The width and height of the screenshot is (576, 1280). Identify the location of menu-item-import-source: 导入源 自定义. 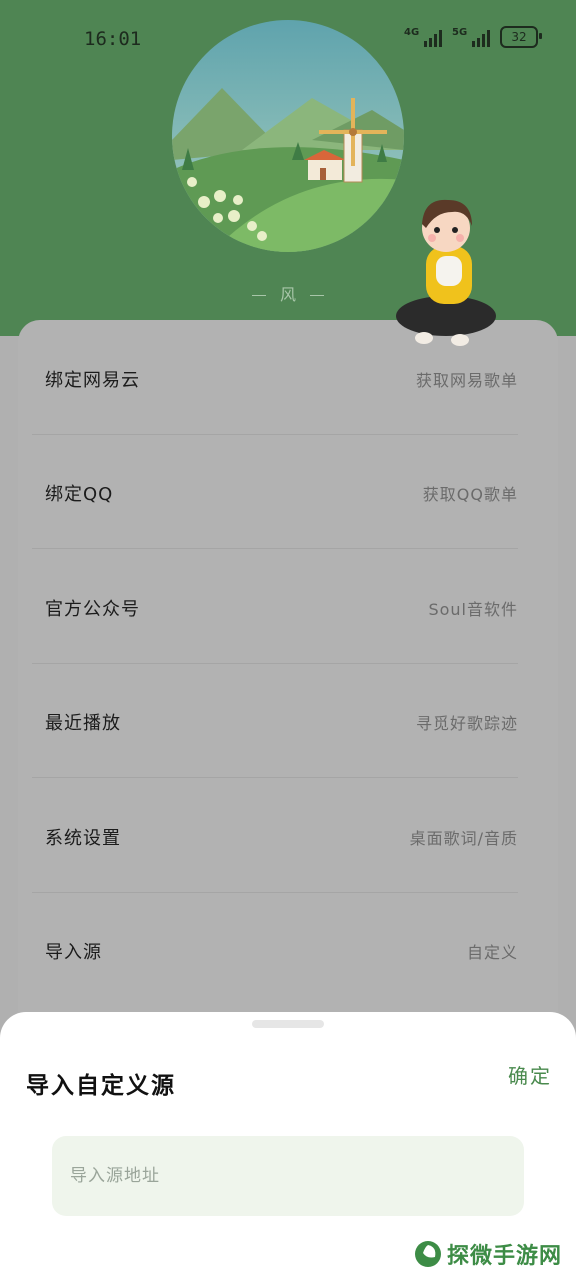
(275, 949).